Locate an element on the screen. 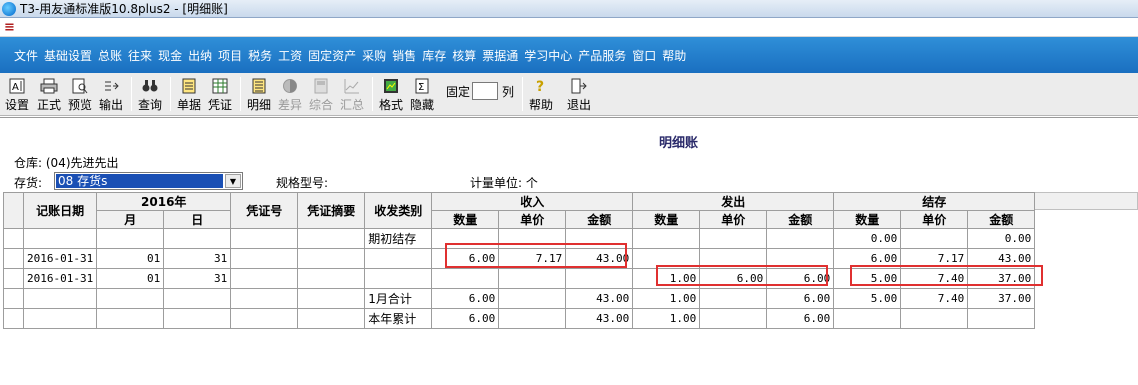 The height and width of the screenshot is (385, 1138). exit-button: 退出 is located at coordinates (579, 95).